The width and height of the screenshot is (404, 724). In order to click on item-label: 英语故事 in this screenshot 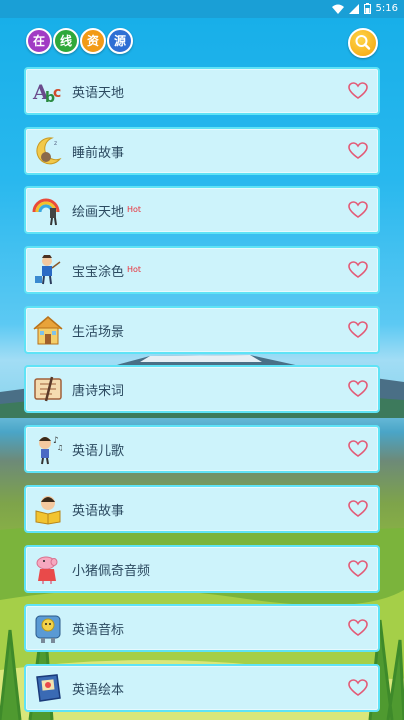, I will do `click(98, 511)`.